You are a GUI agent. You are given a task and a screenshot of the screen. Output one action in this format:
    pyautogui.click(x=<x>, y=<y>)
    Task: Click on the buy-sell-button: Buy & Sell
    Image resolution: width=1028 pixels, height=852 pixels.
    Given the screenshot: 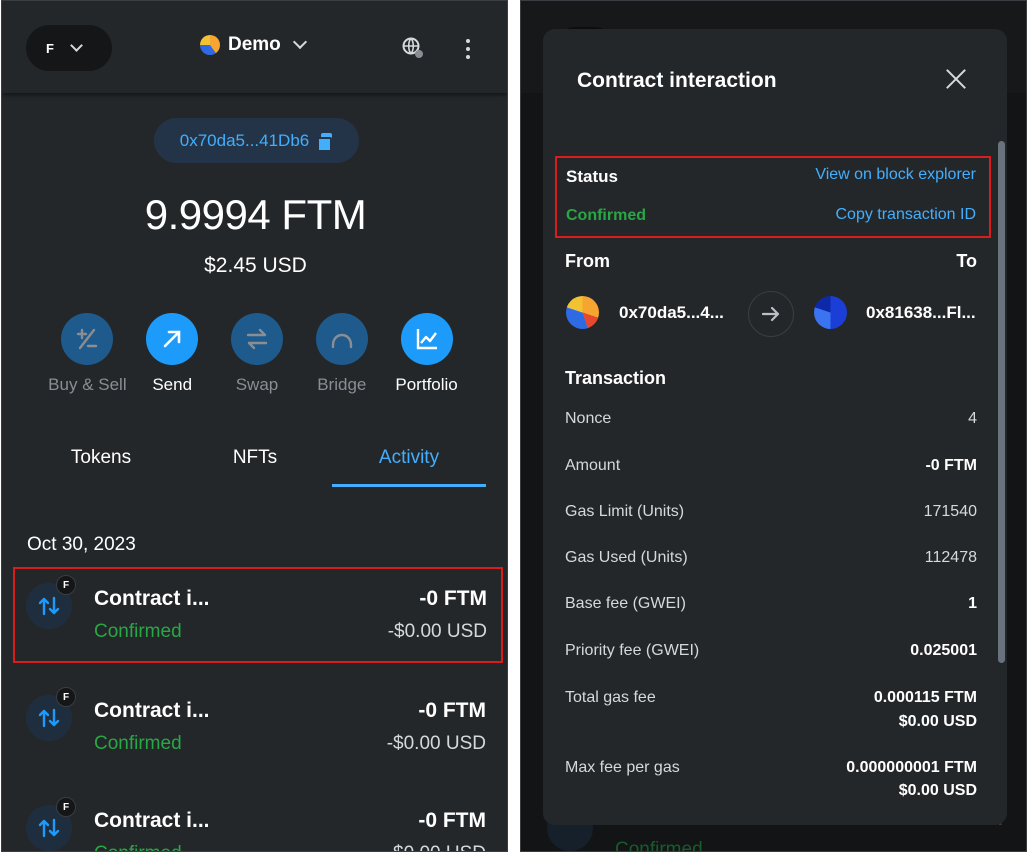 What is the action you would take?
    pyautogui.click(x=87, y=354)
    